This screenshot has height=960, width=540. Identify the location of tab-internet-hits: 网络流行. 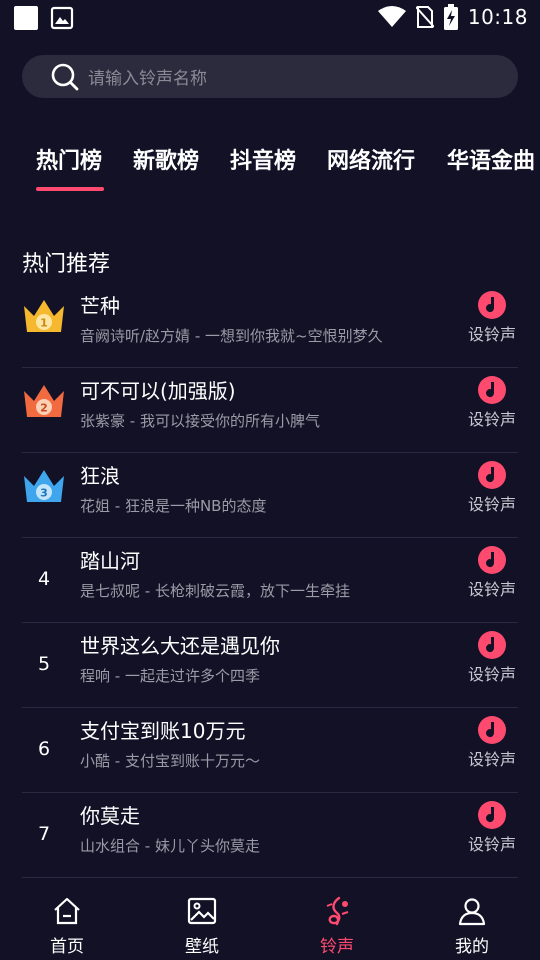
(371, 159).